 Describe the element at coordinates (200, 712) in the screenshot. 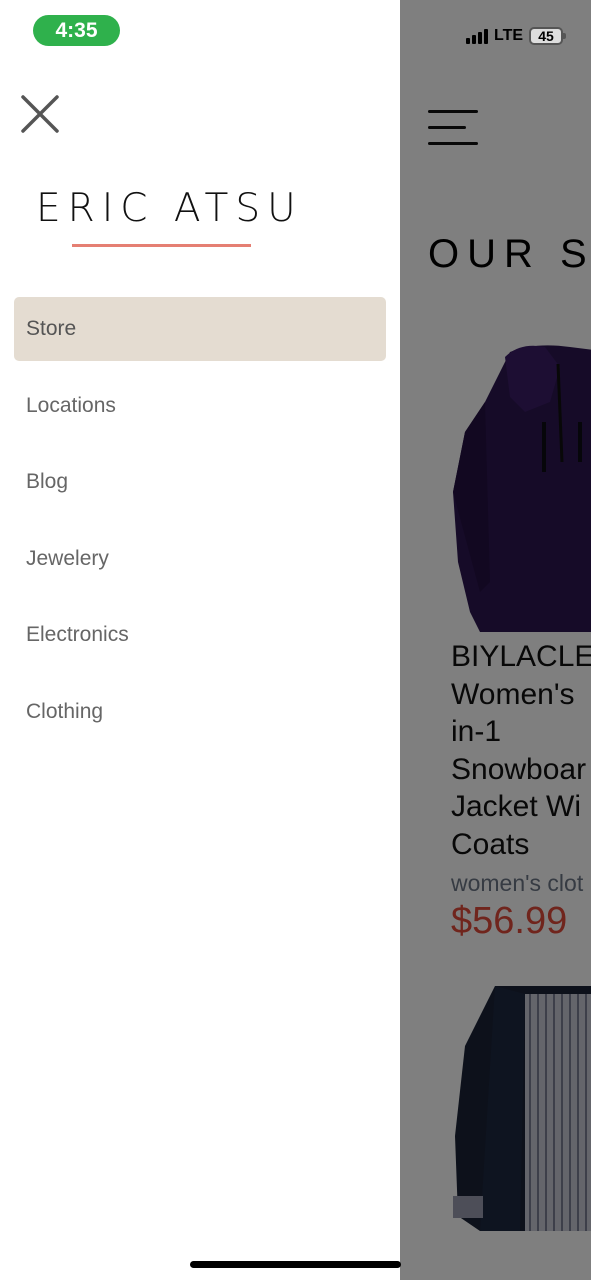

I see `menu-item-clothing: Clothing` at that location.